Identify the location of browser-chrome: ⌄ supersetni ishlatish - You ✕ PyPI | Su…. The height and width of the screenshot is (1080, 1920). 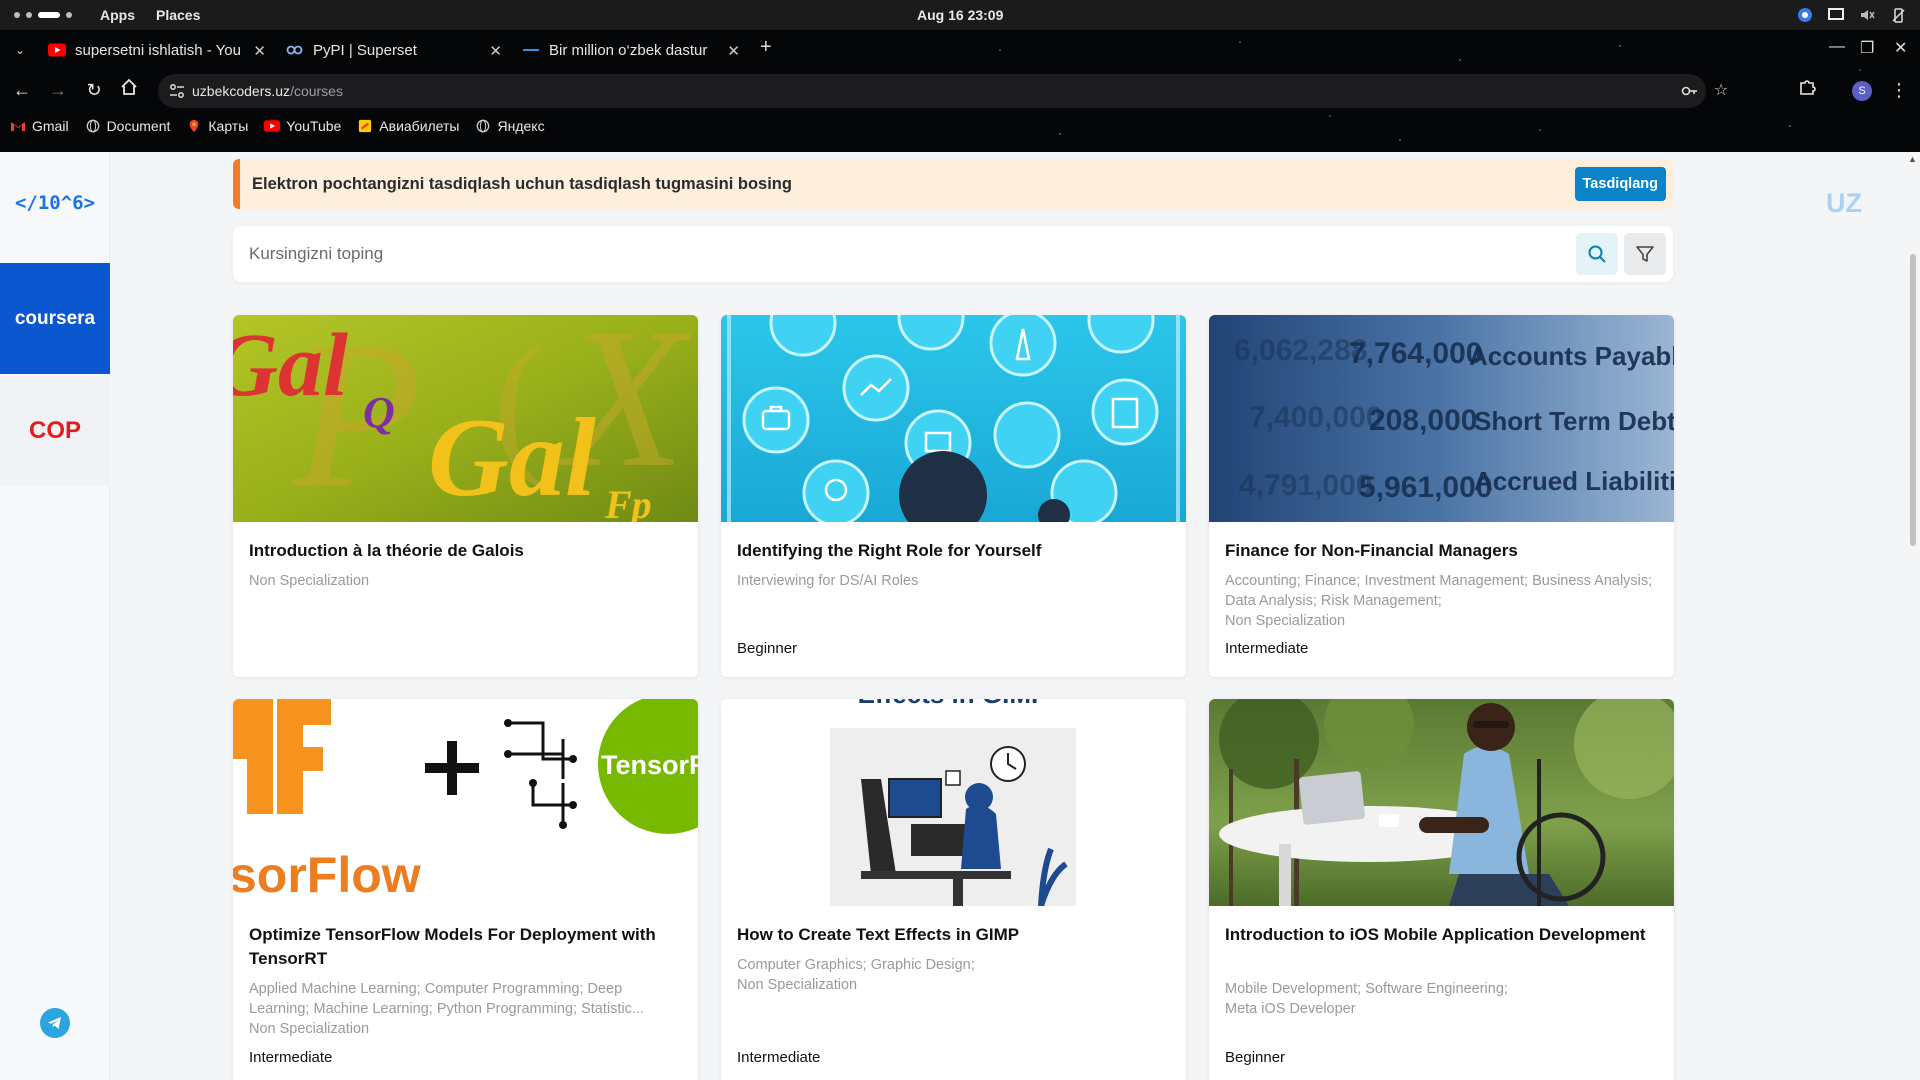
(960, 91).